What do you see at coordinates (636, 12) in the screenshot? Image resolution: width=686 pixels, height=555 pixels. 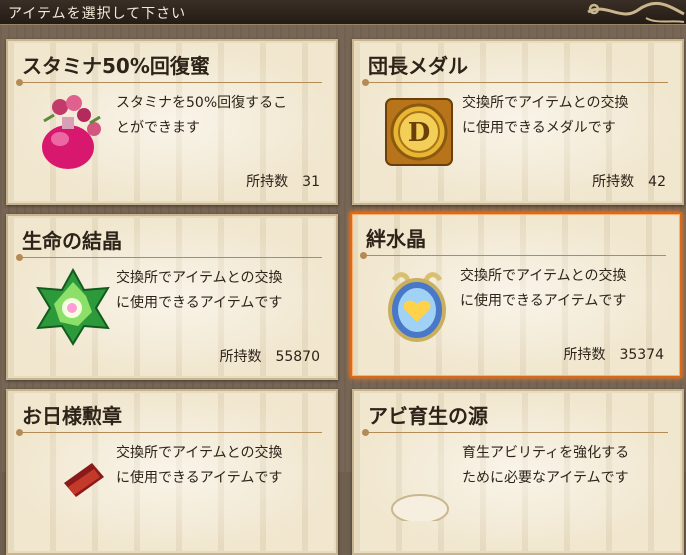 I see `ornament-icon` at bounding box center [636, 12].